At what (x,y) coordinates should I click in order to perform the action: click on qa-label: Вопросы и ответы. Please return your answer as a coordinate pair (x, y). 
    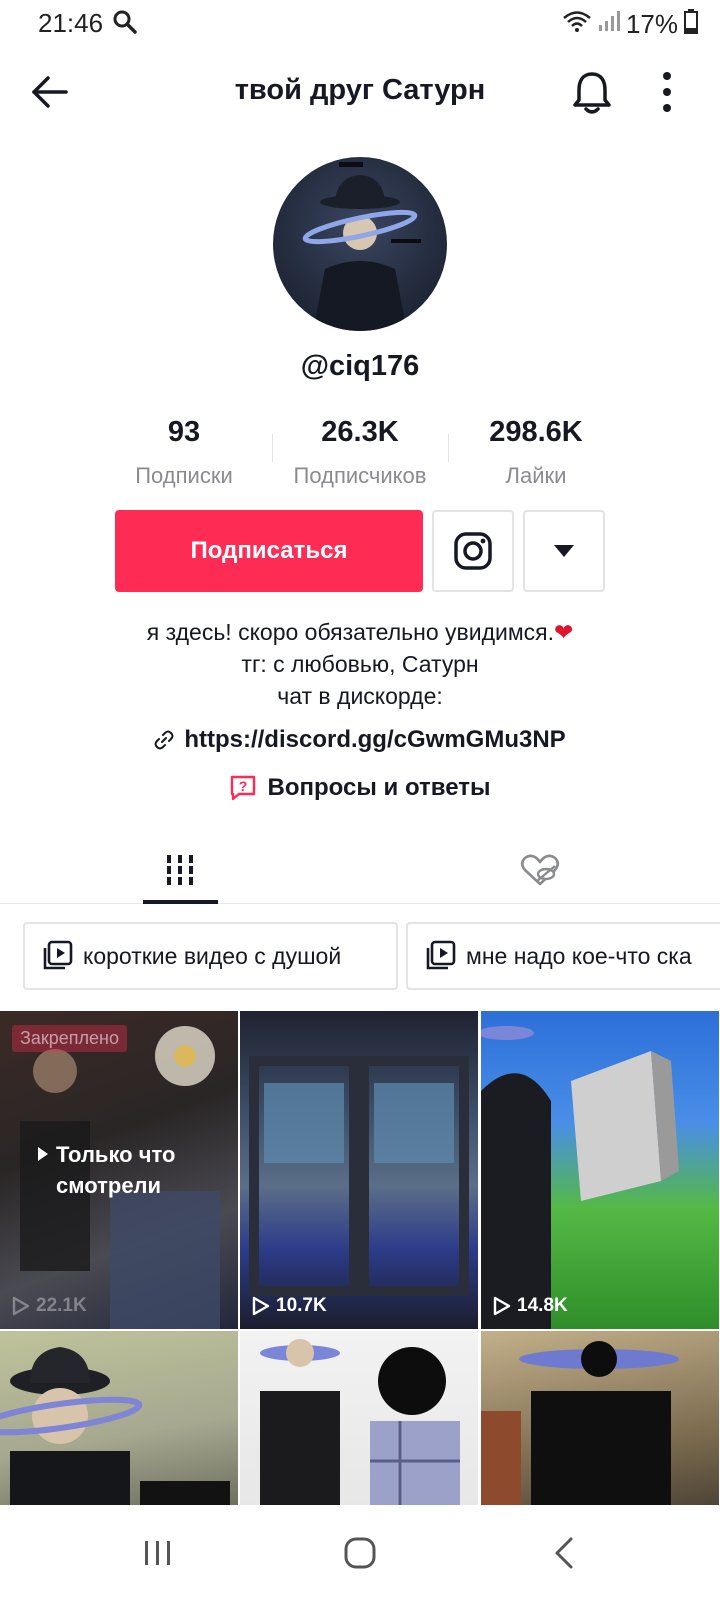
    Looking at the image, I should click on (379, 788).